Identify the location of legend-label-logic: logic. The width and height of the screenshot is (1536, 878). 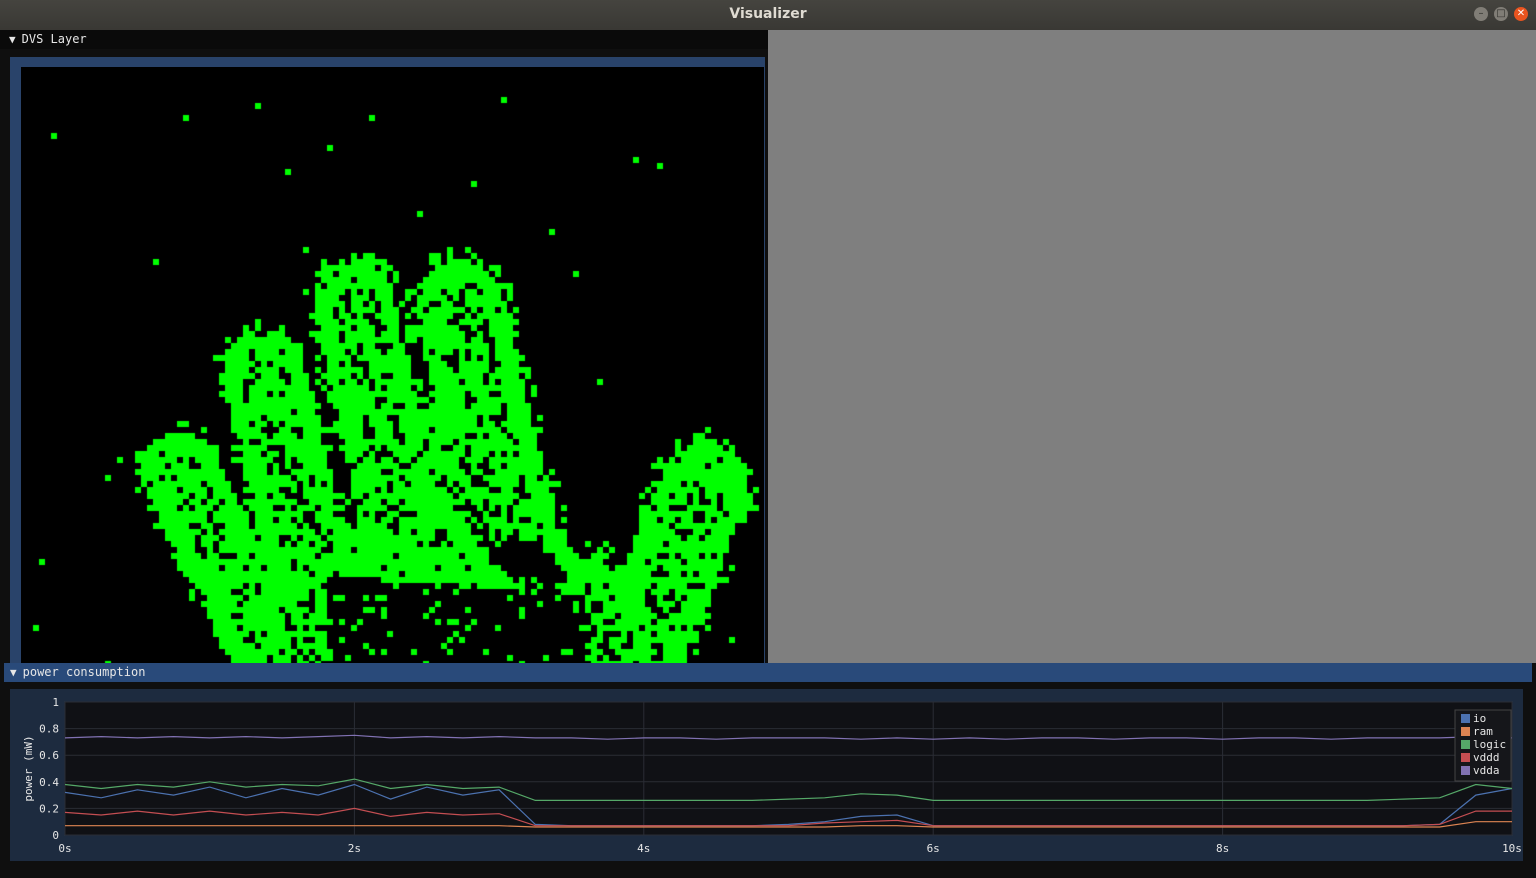
(1489, 744).